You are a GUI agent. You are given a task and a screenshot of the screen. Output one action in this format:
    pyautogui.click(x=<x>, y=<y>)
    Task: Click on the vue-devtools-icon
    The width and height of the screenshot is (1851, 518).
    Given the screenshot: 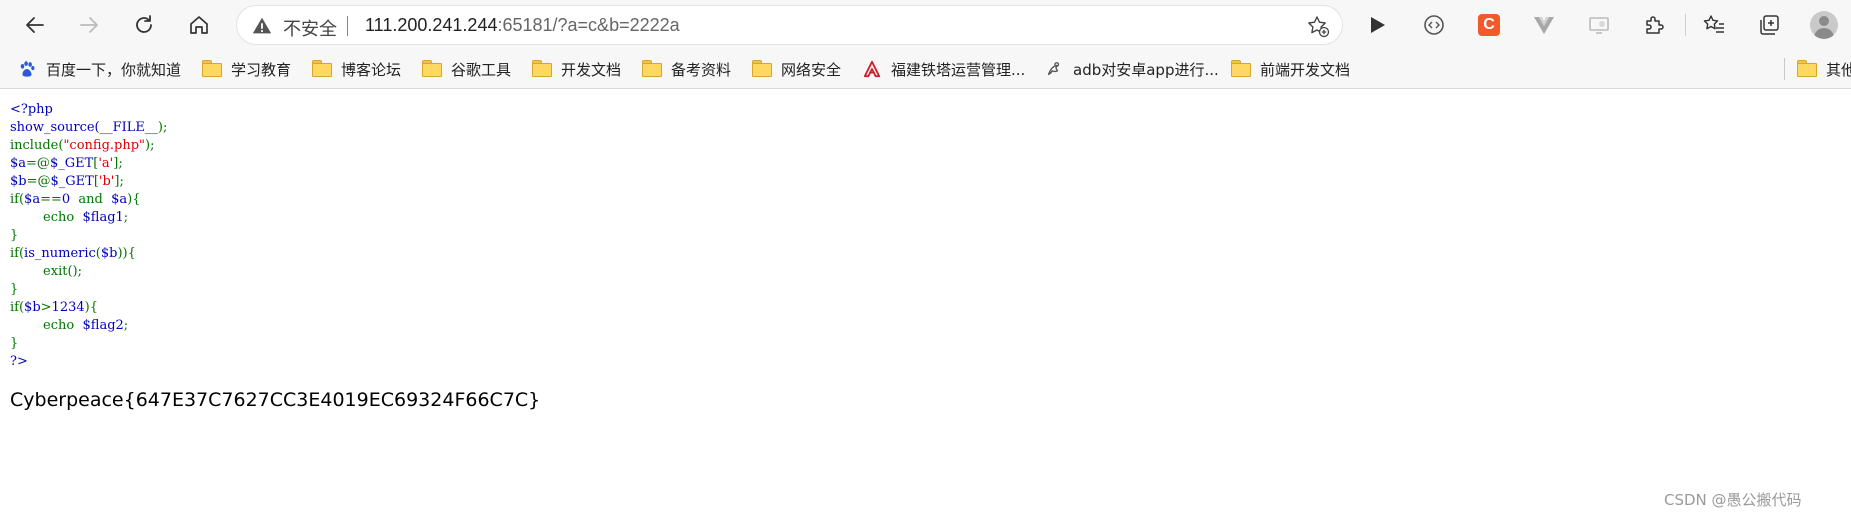 What is the action you would take?
    pyautogui.click(x=1544, y=25)
    